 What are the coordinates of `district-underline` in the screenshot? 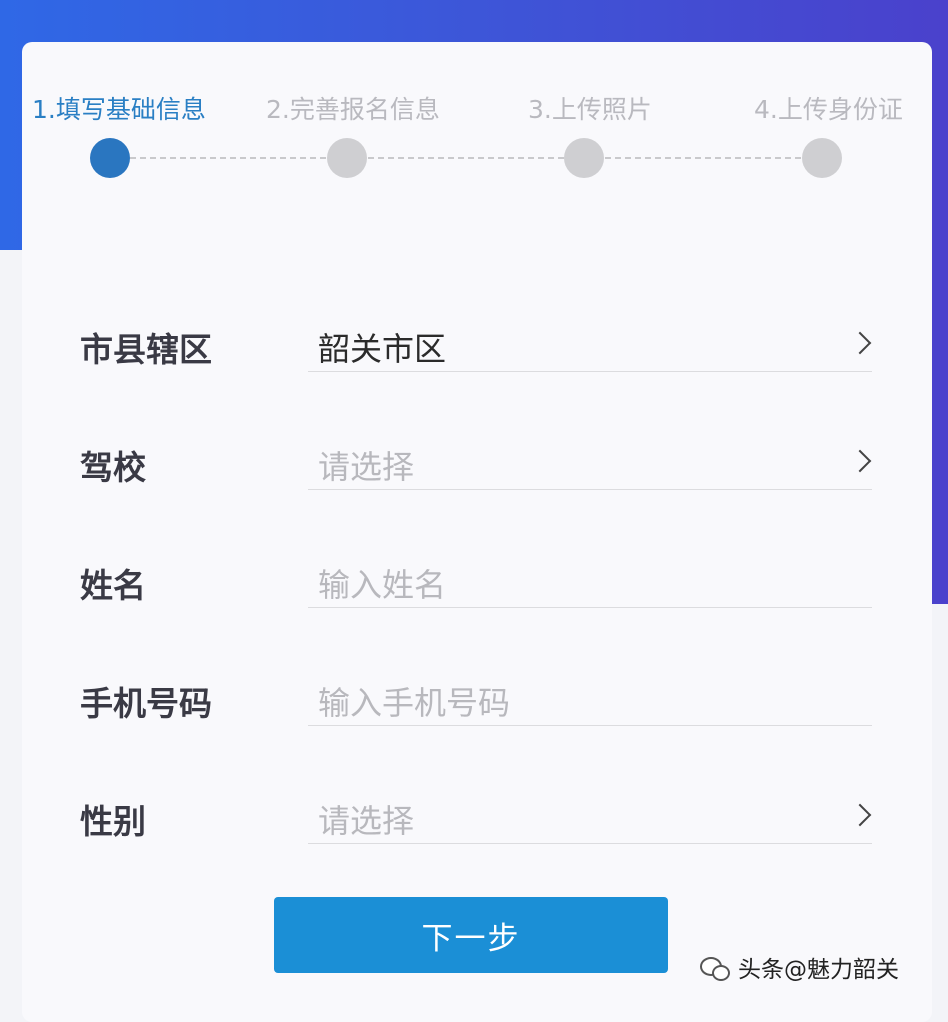 It's located at (590, 371).